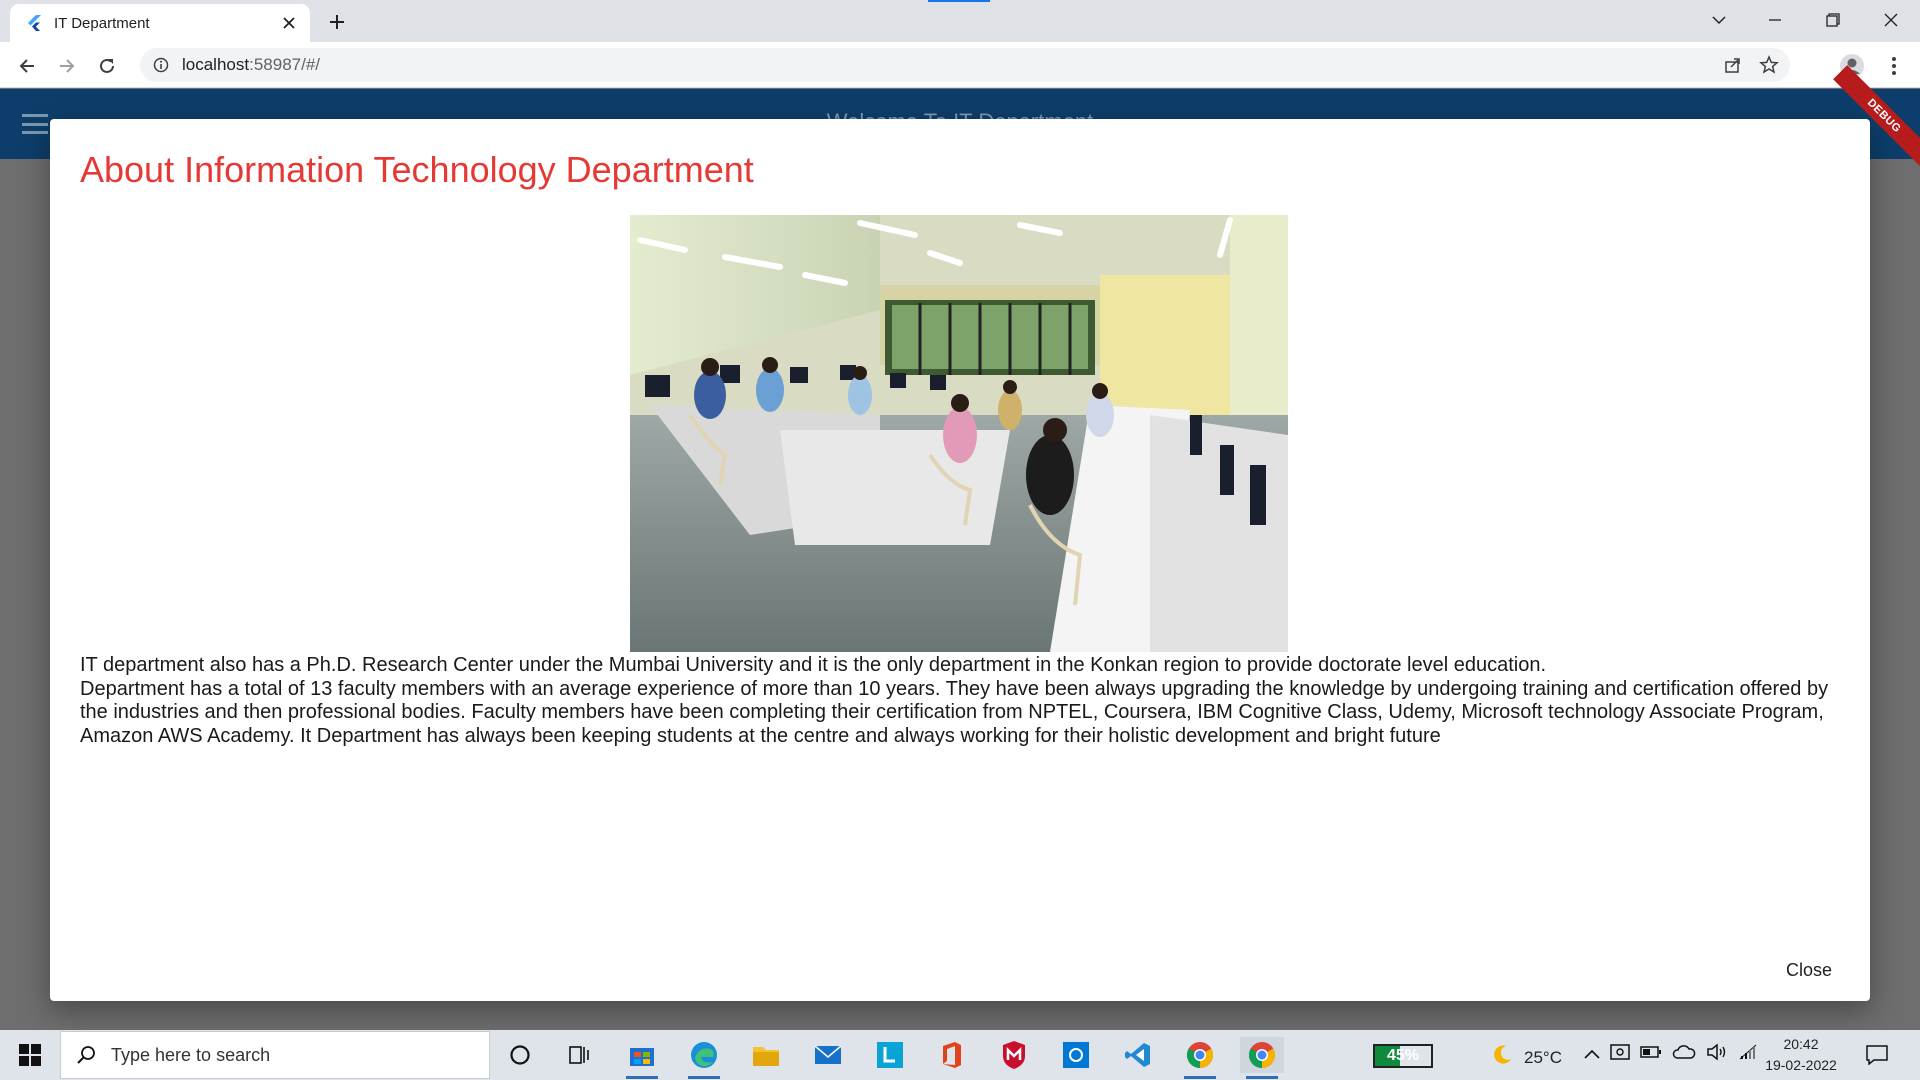  What do you see at coordinates (1719, 20) in the screenshot?
I see `chevron-down-icon` at bounding box center [1719, 20].